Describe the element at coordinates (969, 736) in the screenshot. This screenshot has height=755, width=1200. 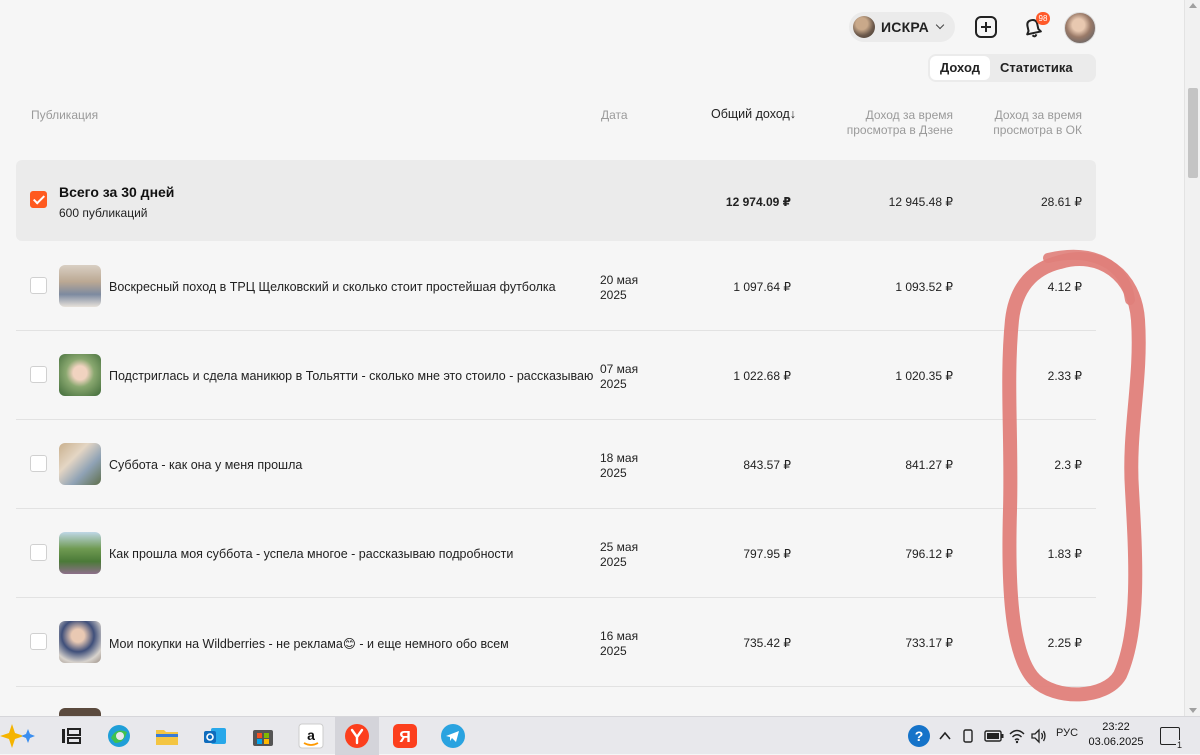
I see `phone-link-icon` at that location.